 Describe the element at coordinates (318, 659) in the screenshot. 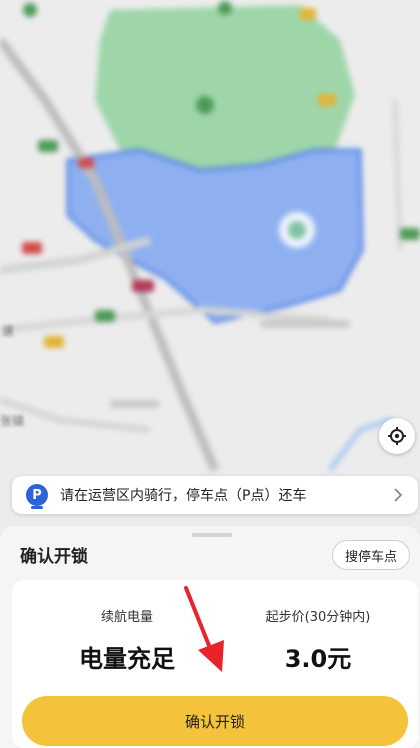

I see `price-value: 3.0元` at that location.